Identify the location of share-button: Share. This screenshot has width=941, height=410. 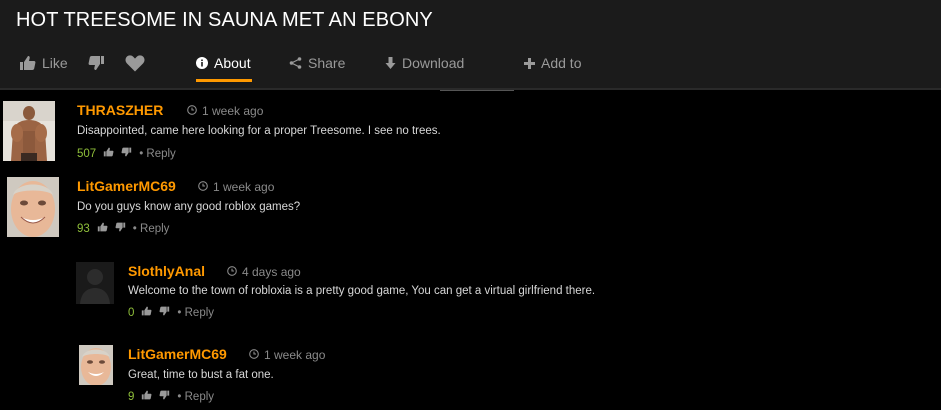
(317, 63).